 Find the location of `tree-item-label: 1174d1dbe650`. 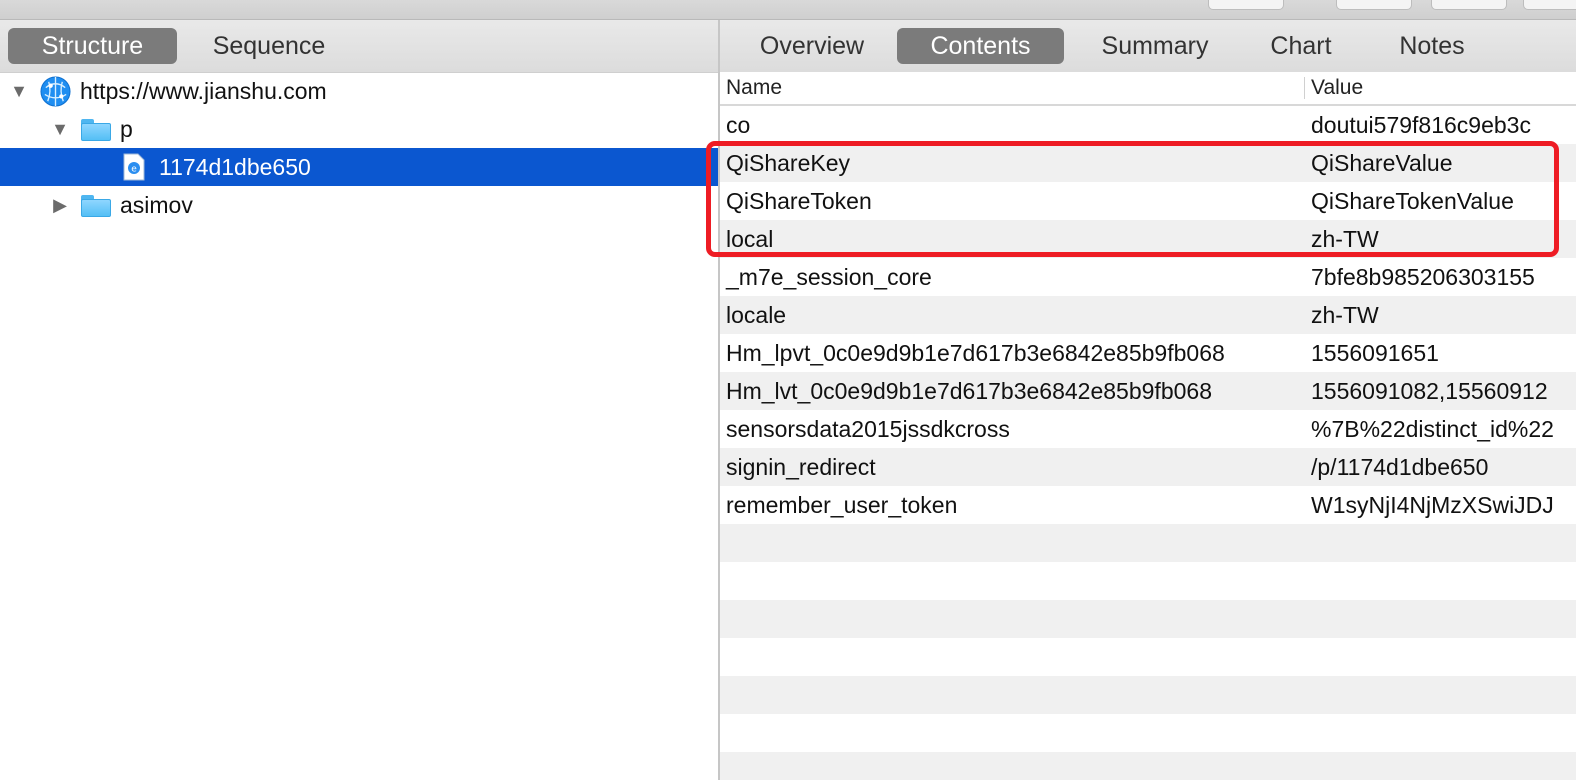

tree-item-label: 1174d1dbe650 is located at coordinates (235, 167).